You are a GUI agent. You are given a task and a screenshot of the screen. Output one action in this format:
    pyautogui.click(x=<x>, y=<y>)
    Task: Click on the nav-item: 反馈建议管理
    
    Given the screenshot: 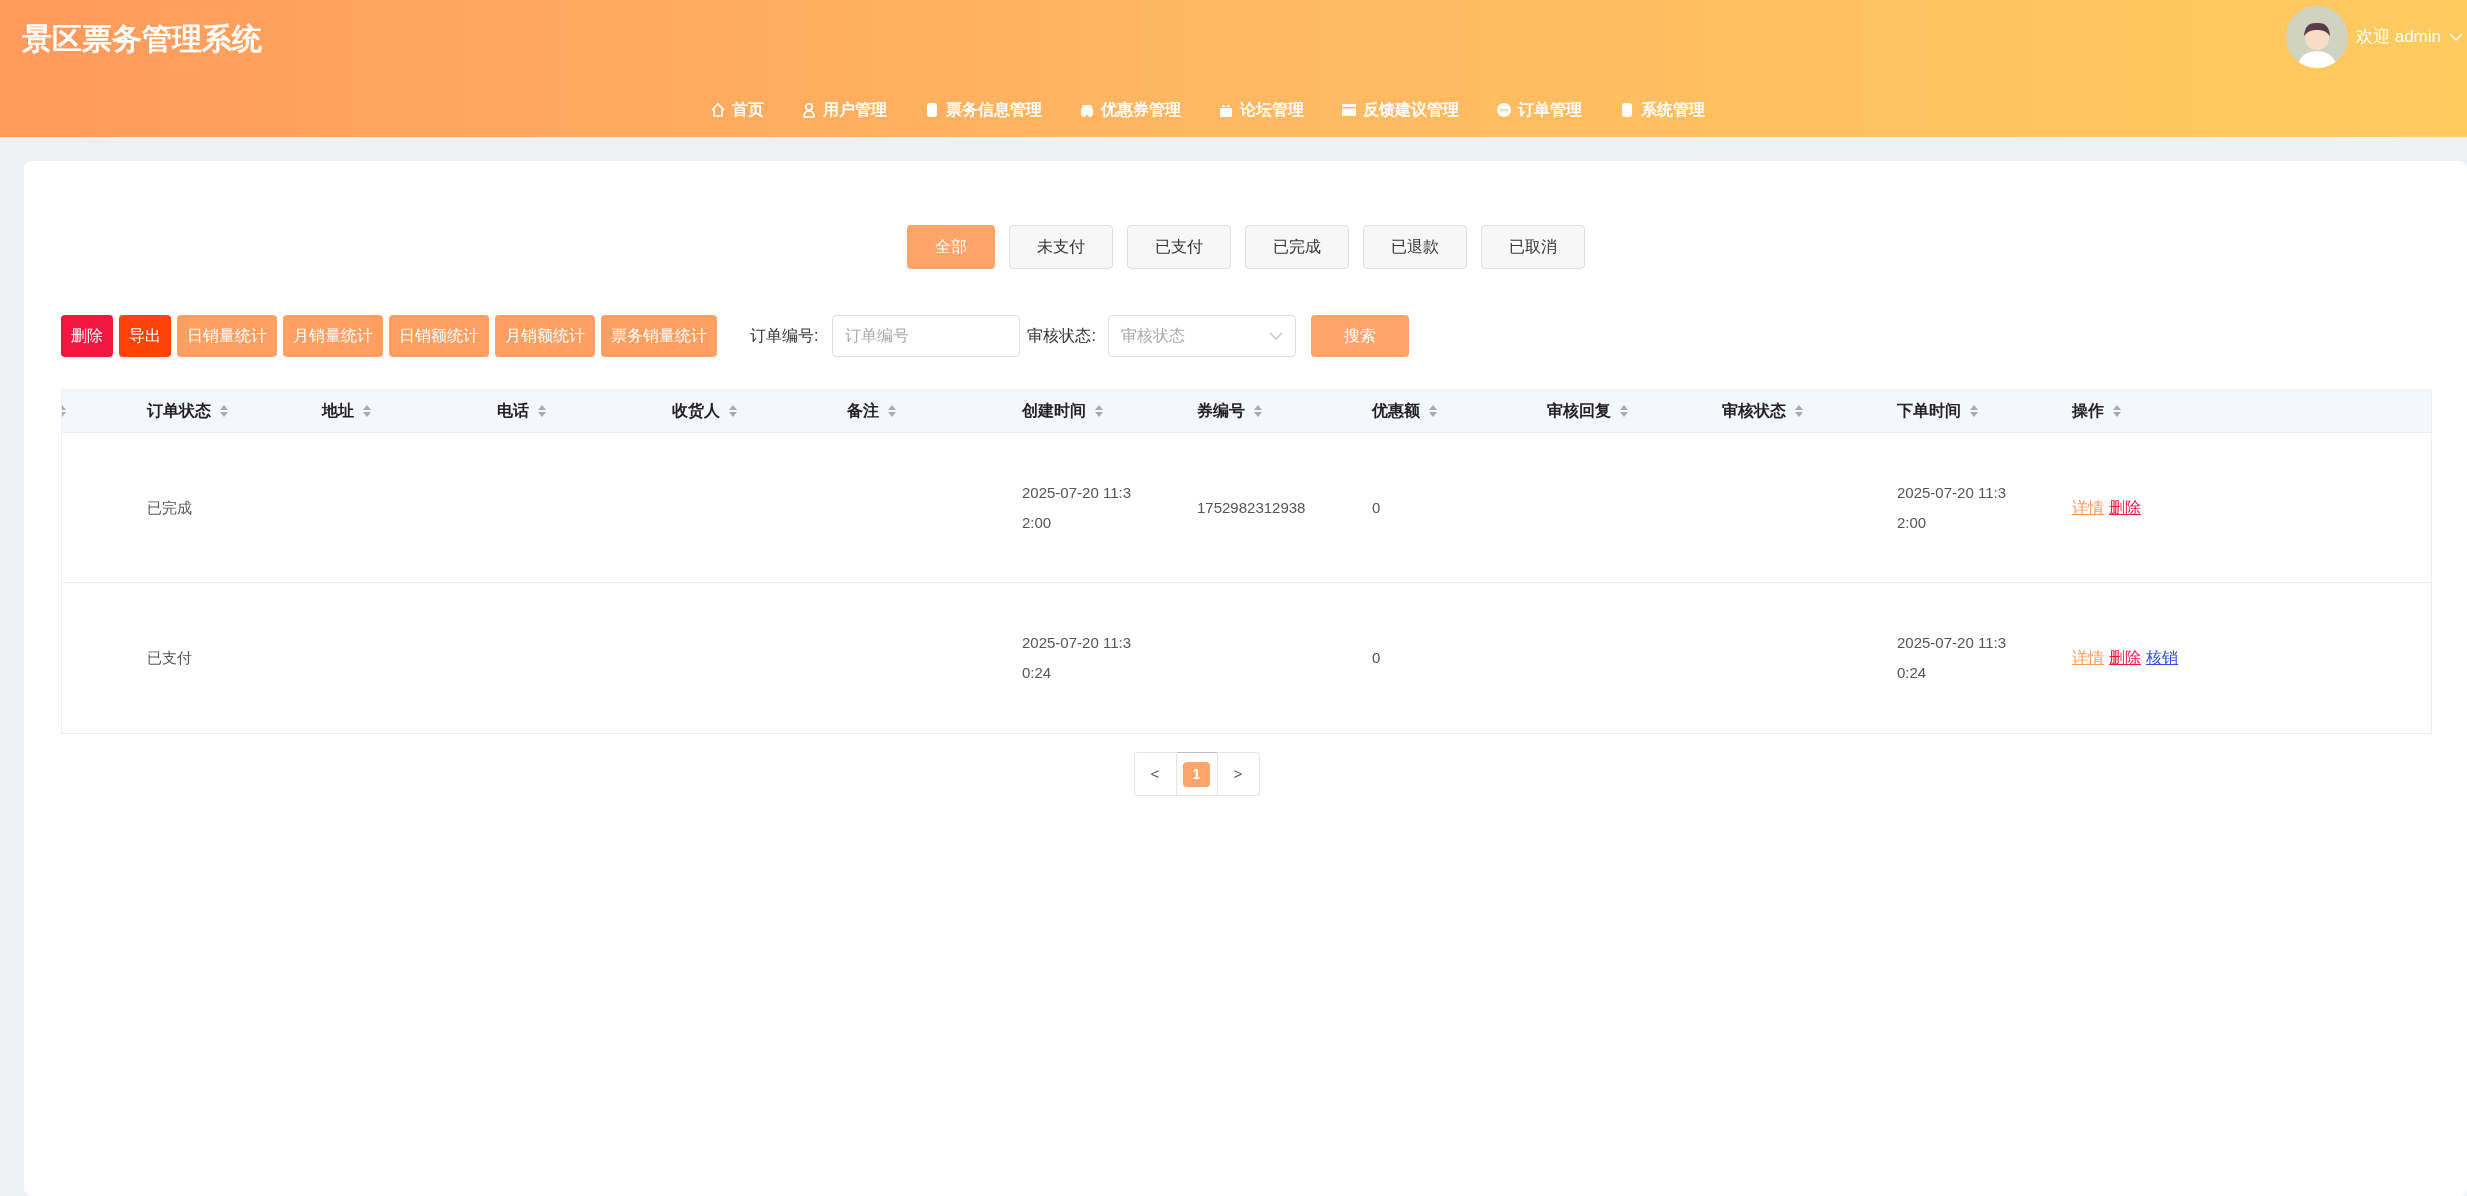 What is the action you would take?
    pyautogui.click(x=1400, y=110)
    